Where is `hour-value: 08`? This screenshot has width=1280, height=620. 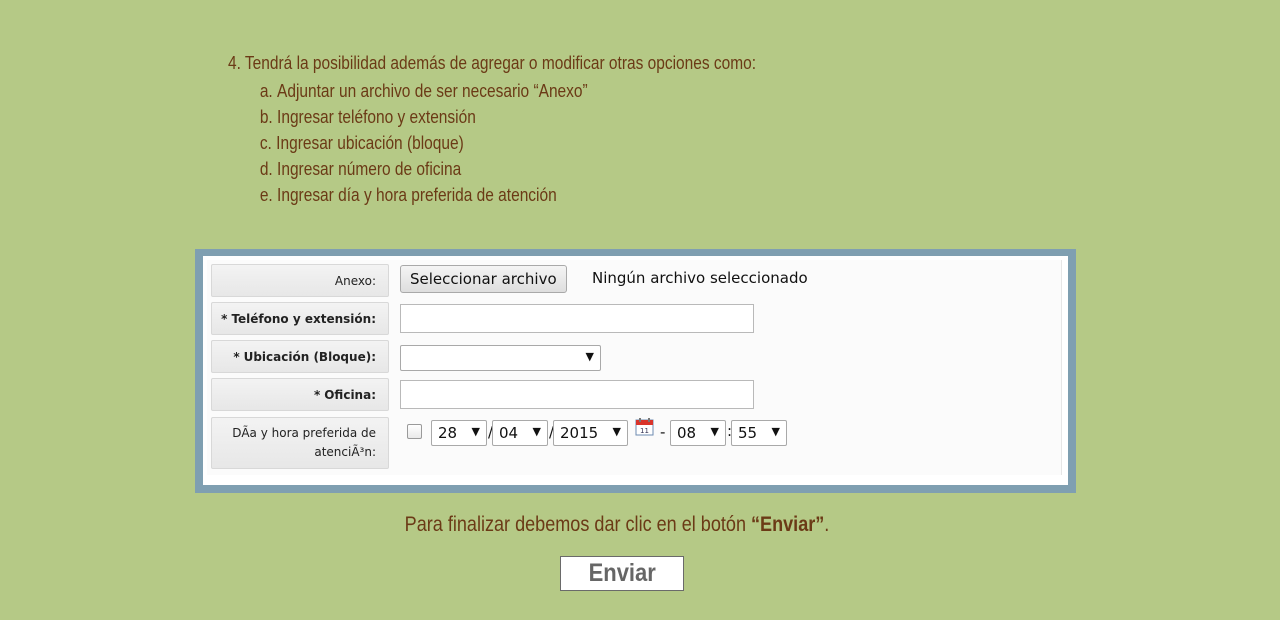
hour-value: 08 is located at coordinates (687, 433).